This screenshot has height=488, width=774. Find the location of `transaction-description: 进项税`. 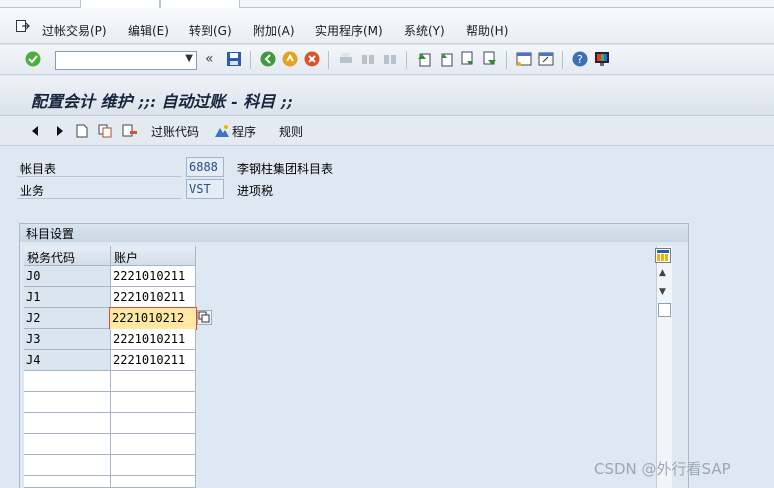

transaction-description: 进项税 is located at coordinates (255, 191).